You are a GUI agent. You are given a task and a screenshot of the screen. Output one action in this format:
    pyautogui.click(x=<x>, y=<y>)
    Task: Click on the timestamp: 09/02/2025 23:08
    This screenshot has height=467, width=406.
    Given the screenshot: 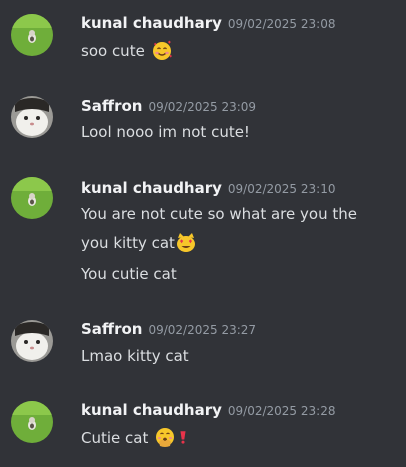 What is the action you would take?
    pyautogui.click(x=281, y=24)
    